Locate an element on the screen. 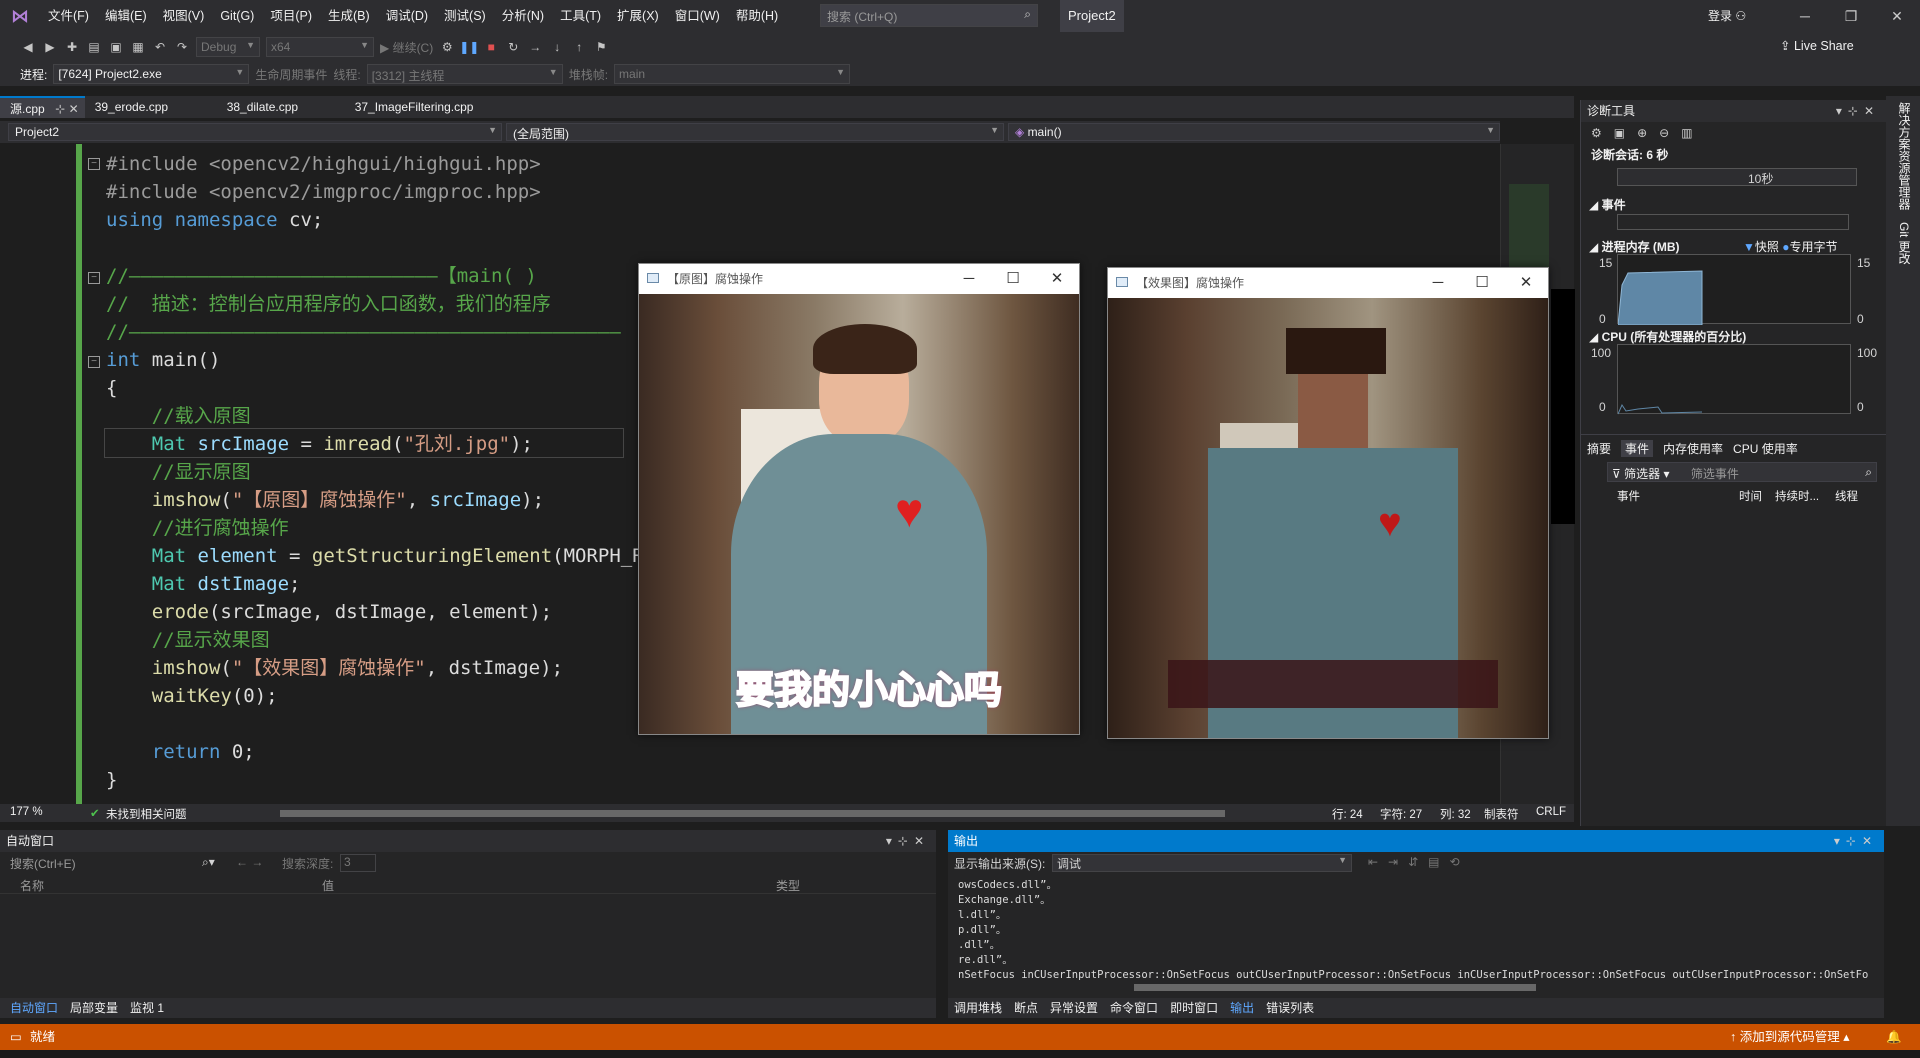 The image size is (1920, 1058). save-all-icon: ▦ is located at coordinates (138, 47).